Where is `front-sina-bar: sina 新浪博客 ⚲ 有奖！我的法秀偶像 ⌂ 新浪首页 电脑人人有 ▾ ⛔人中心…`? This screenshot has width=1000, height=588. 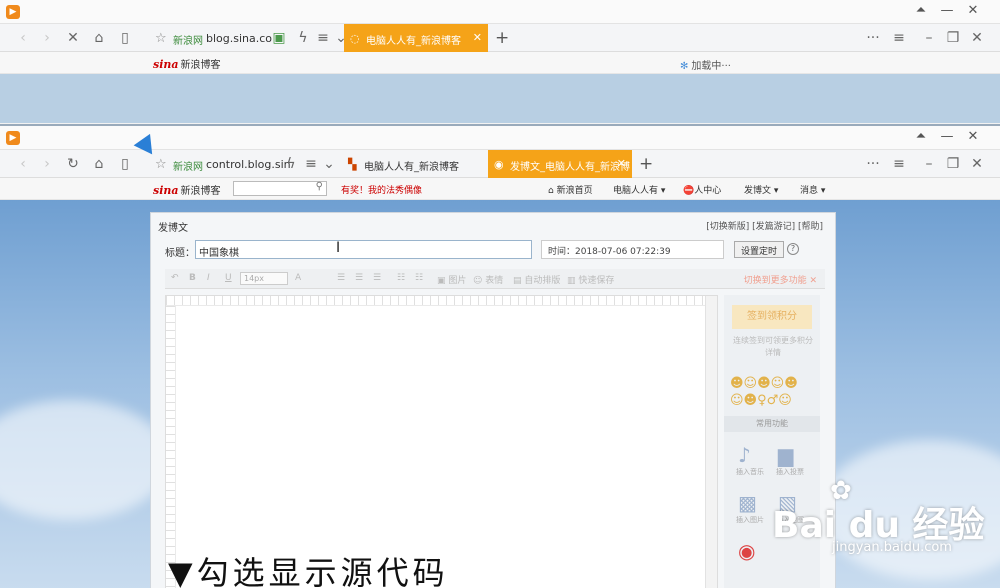 front-sina-bar: sina 新浪博客 ⚲ 有奖！我的法秀偶像 ⌂ 新浪首页 电脑人人有 ▾ ⛔人中心… is located at coordinates (500, 189).